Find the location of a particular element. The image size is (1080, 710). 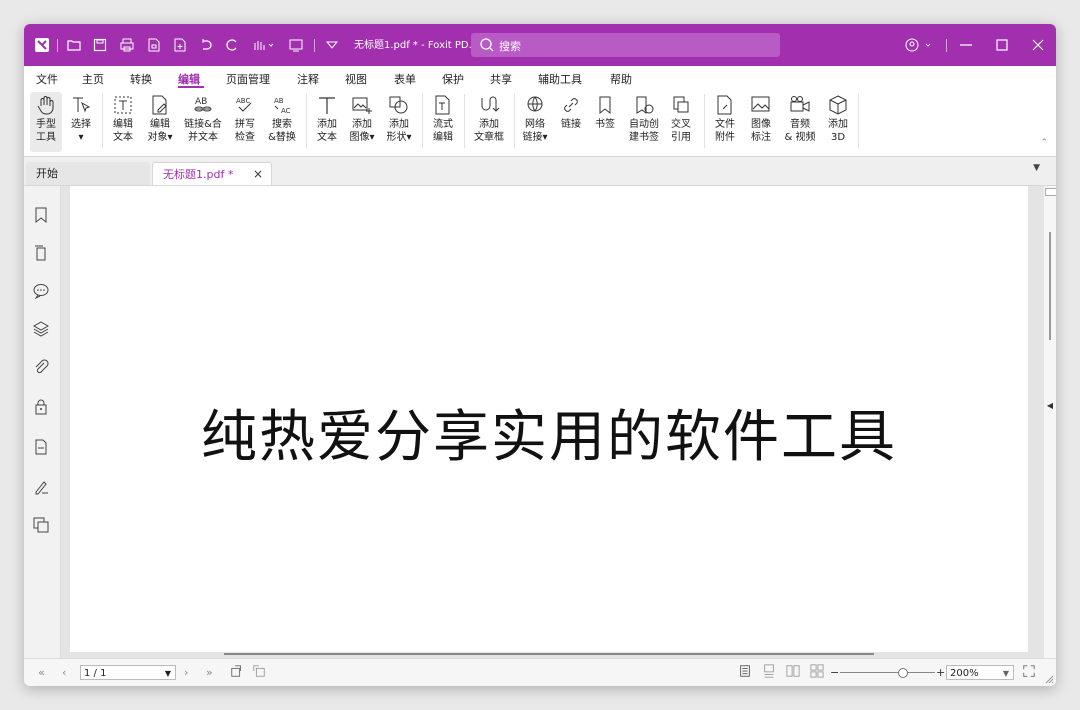

foxit-logo-icon is located at coordinates (42, 45).